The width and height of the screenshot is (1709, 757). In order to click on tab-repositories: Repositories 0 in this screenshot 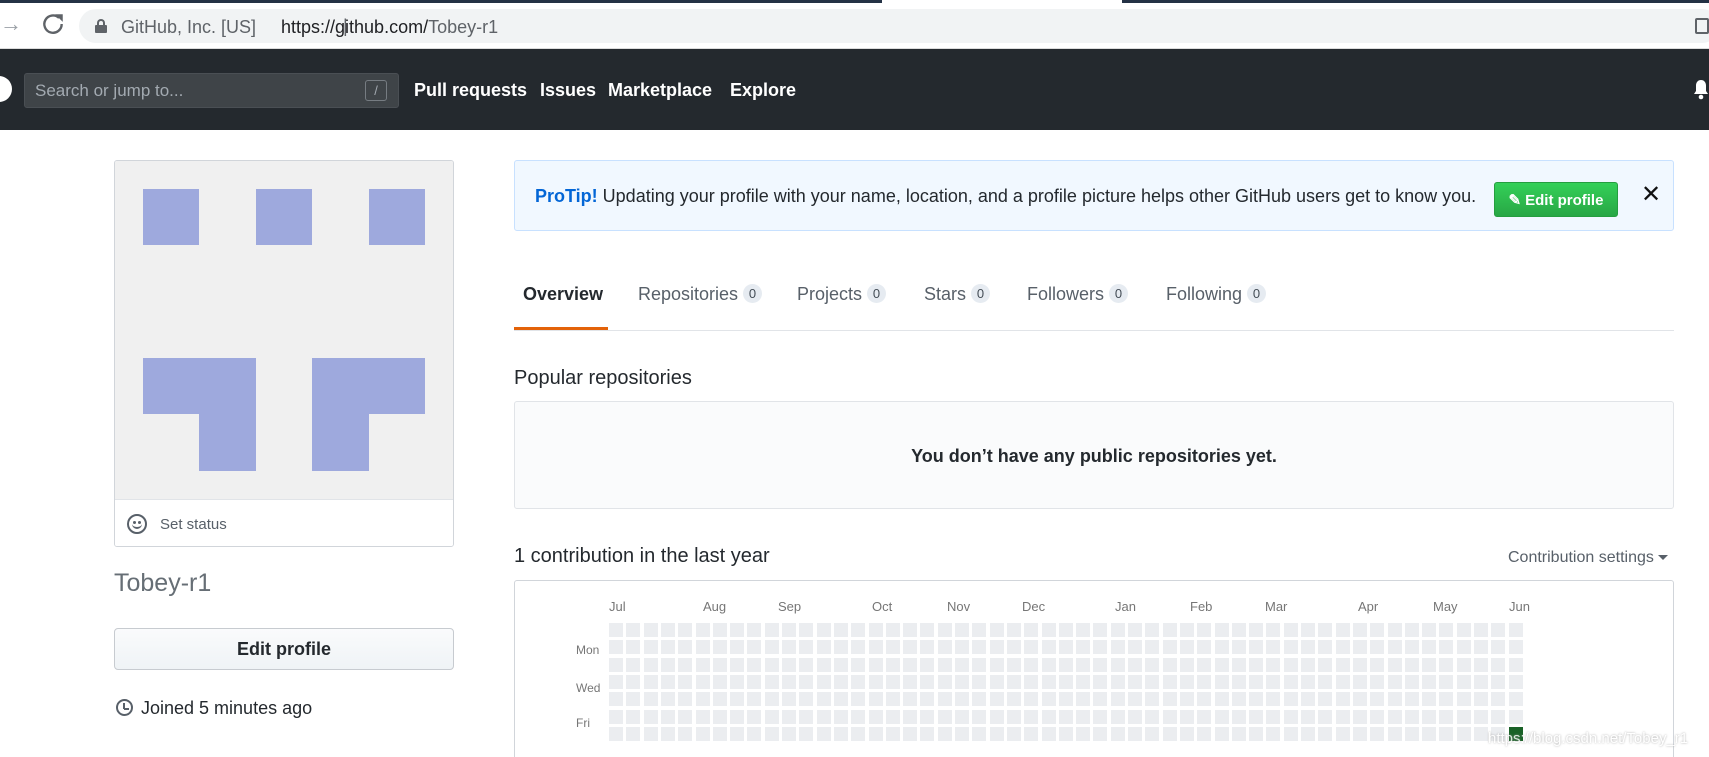, I will do `click(700, 294)`.